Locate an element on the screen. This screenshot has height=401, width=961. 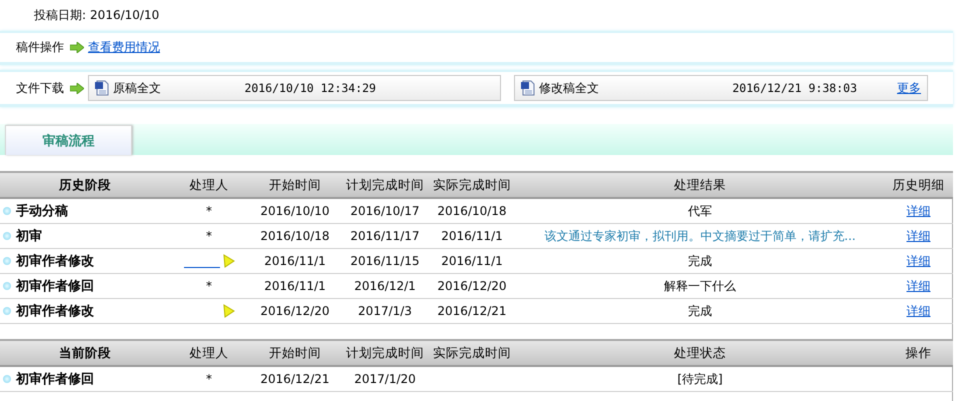
table-cell: 2016/11/17 is located at coordinates (385, 236).